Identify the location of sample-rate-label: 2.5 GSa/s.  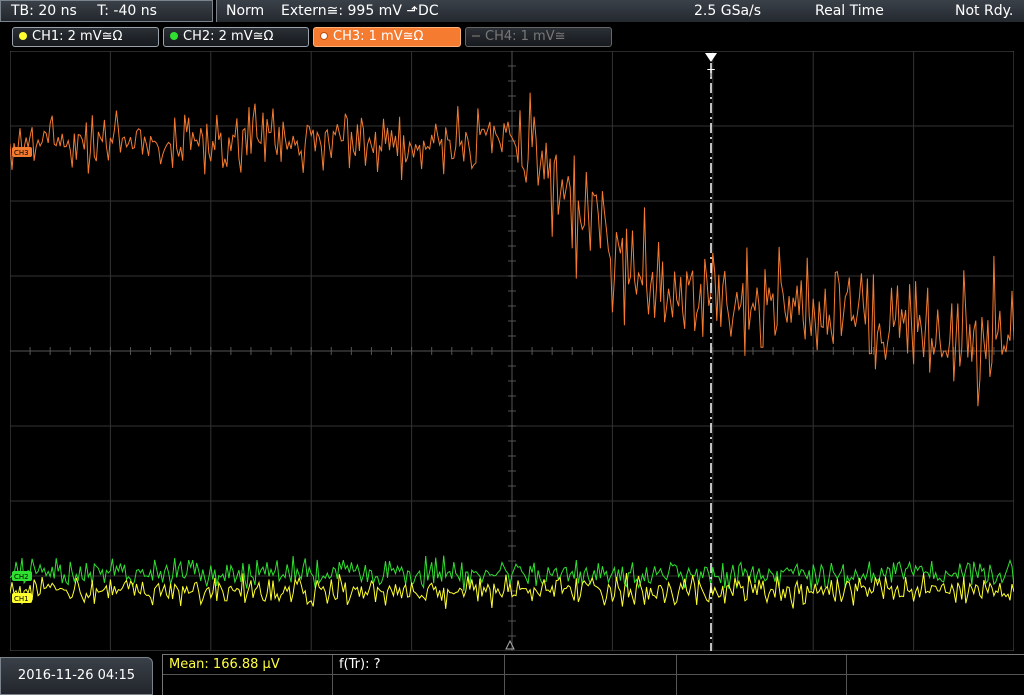
(728, 11).